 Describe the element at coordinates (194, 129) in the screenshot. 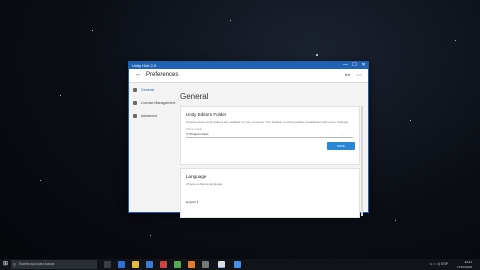

I see `field-label: Path to install` at that location.